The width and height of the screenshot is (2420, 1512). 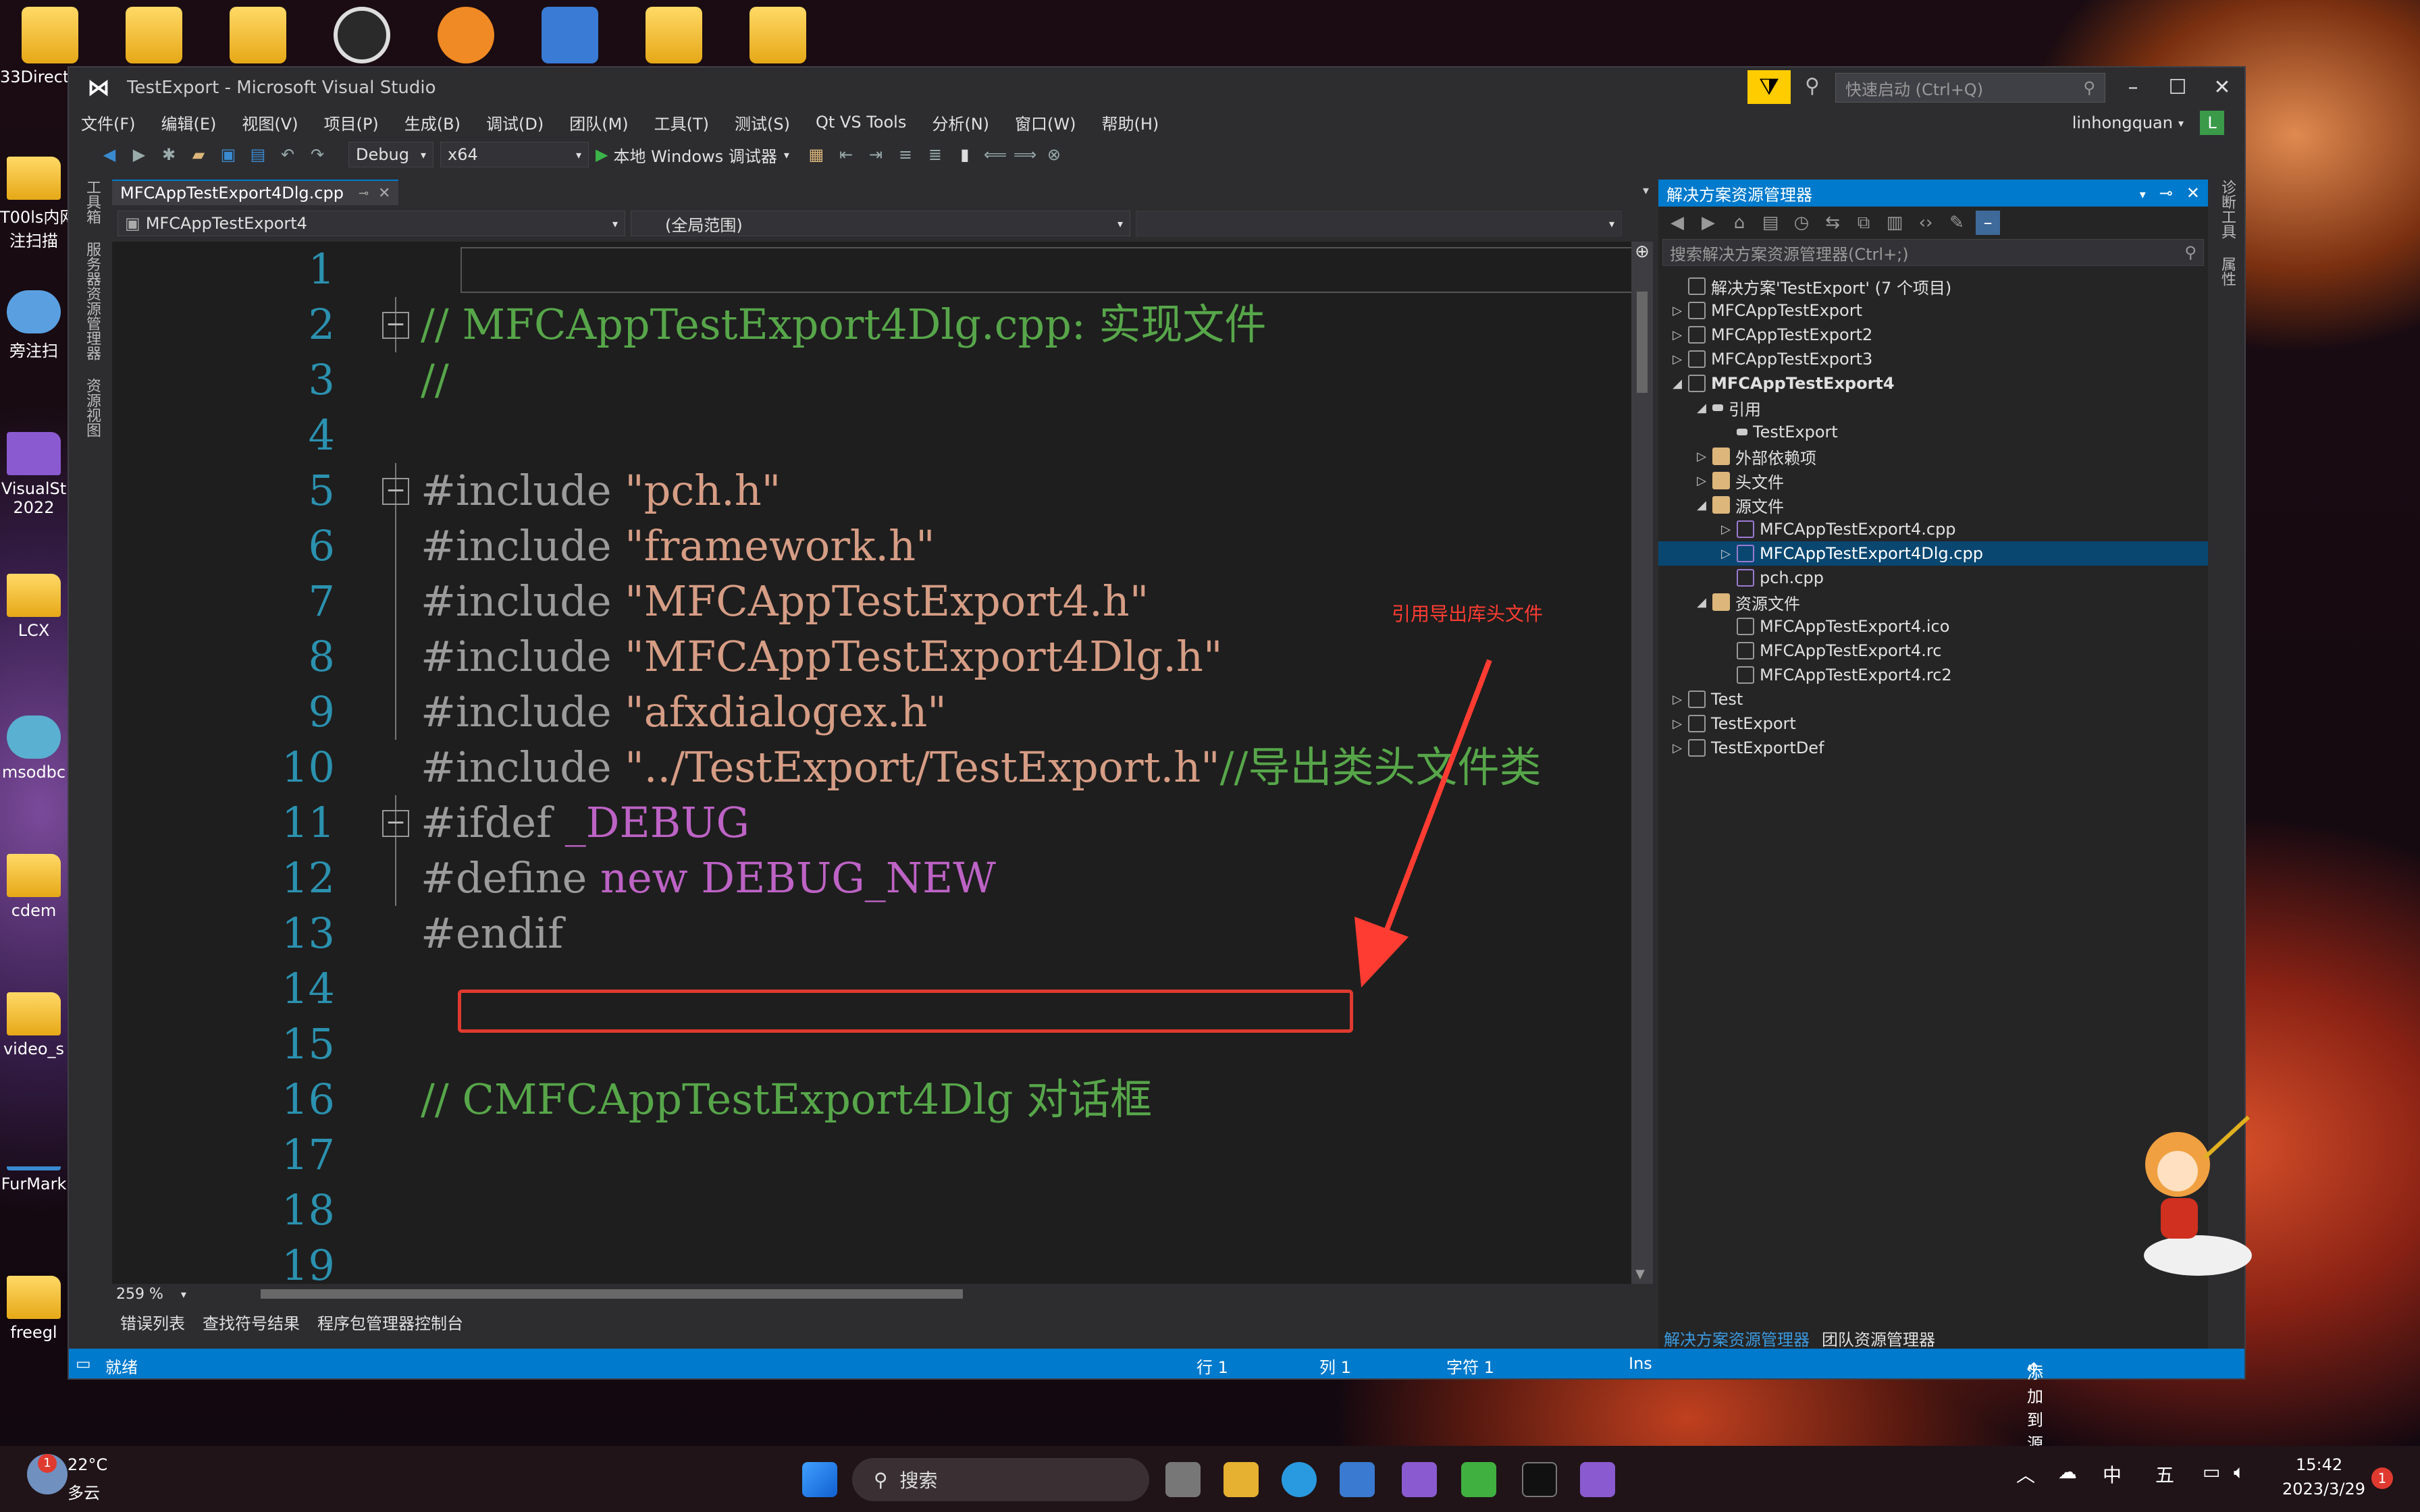 I want to click on tree-item: ▷ TestExportDef, so click(x=1933, y=748).